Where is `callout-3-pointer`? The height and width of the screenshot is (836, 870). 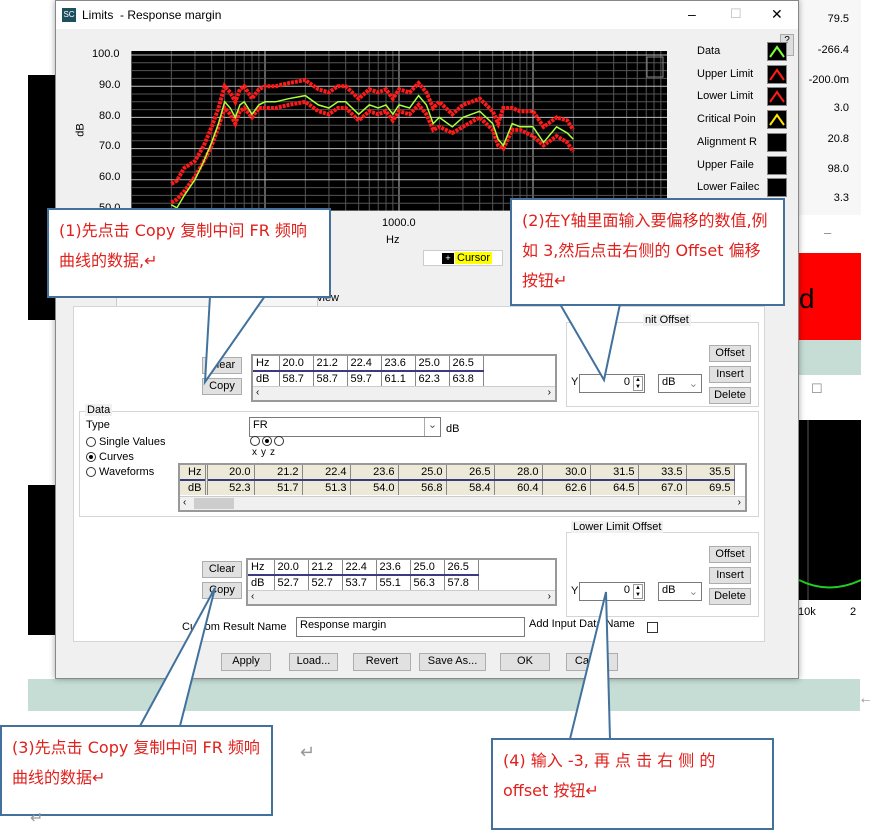 callout-3-pointer is located at coordinates (177, 657).